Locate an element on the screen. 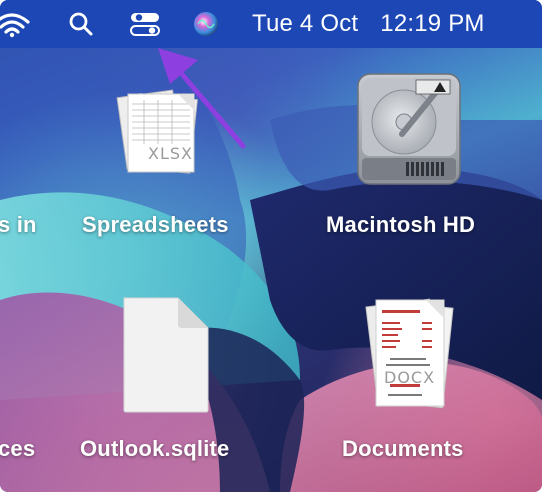  menubar-time: 12:19 PM is located at coordinates (432, 23).